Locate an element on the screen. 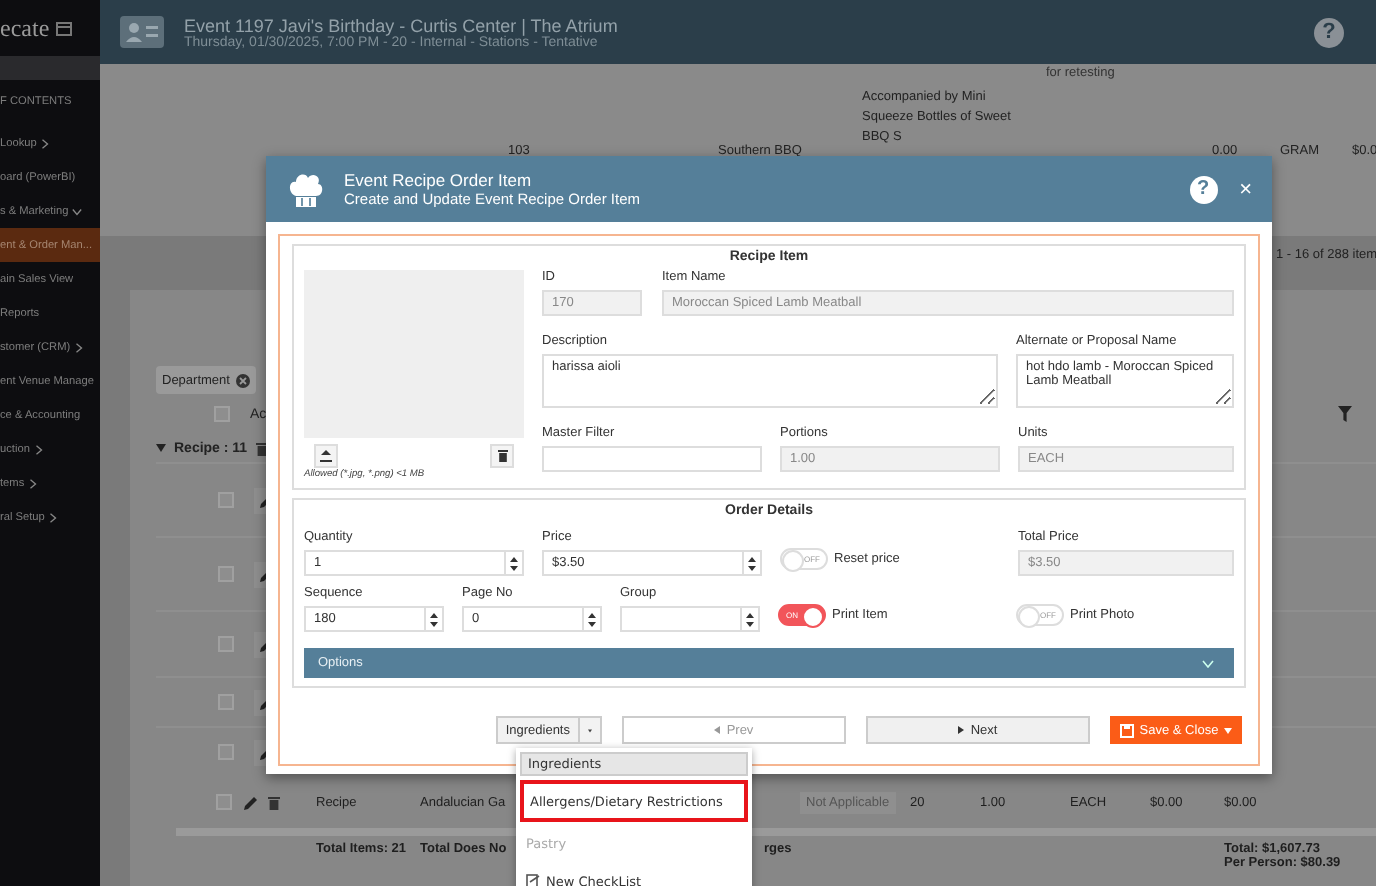  close-button: × is located at coordinates (1245, 189).